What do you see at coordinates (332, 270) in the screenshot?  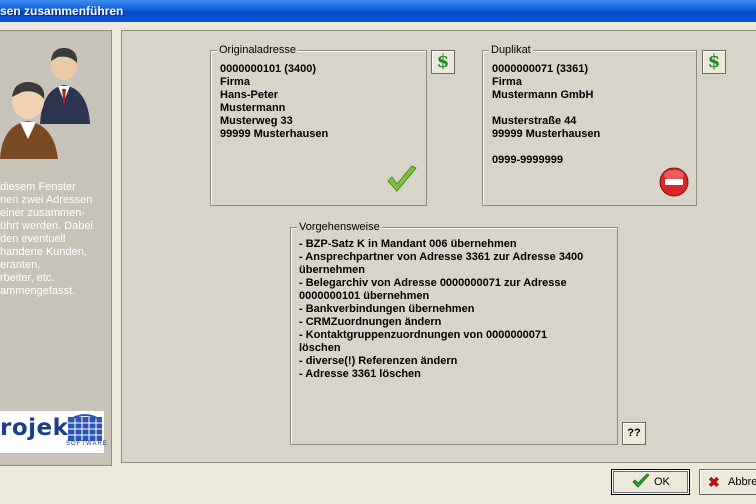 I see `procedure-step: übernehmen` at bounding box center [332, 270].